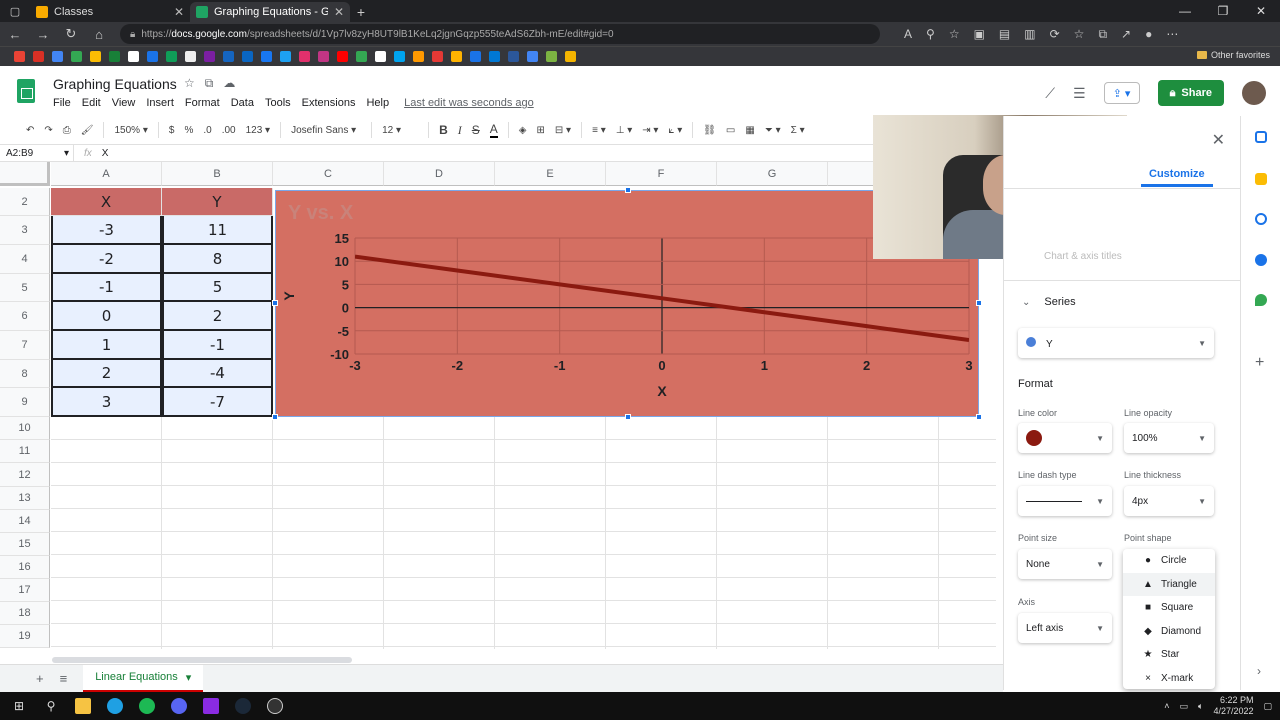  What do you see at coordinates (1184, 706) in the screenshot?
I see `network-icon: ▭` at bounding box center [1184, 706].